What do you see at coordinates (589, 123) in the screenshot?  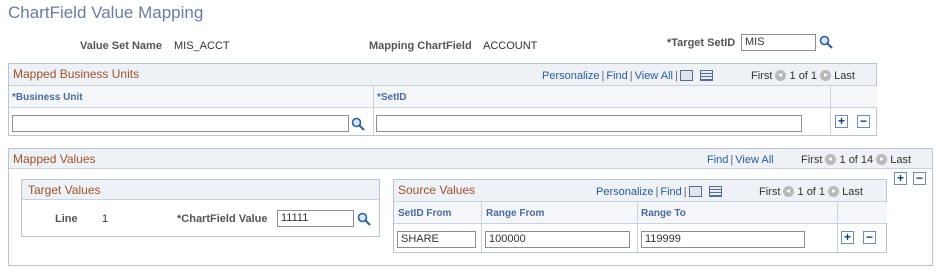 I see `setid-input` at bounding box center [589, 123].